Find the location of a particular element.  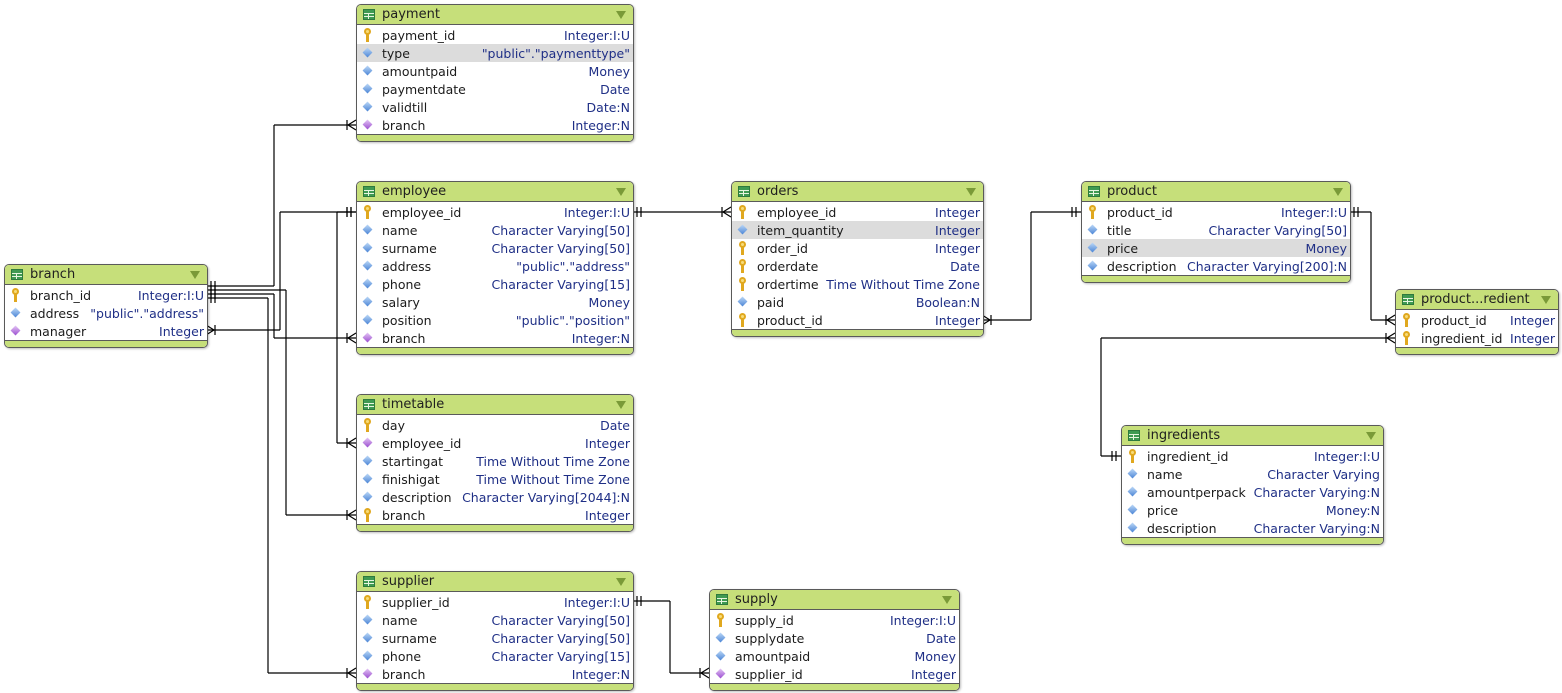

column-name: description is located at coordinates (1182, 528).